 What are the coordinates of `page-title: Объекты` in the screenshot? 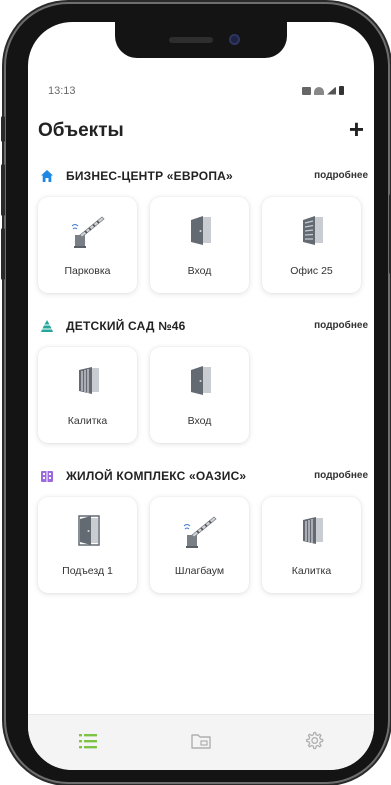 It's located at (81, 130).